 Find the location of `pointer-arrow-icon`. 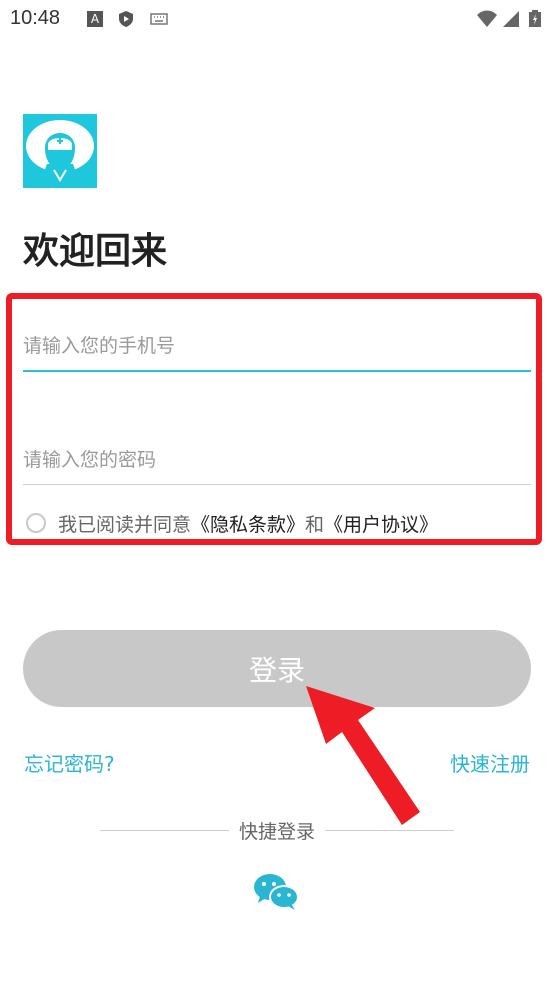

pointer-arrow-icon is located at coordinates (363, 755).